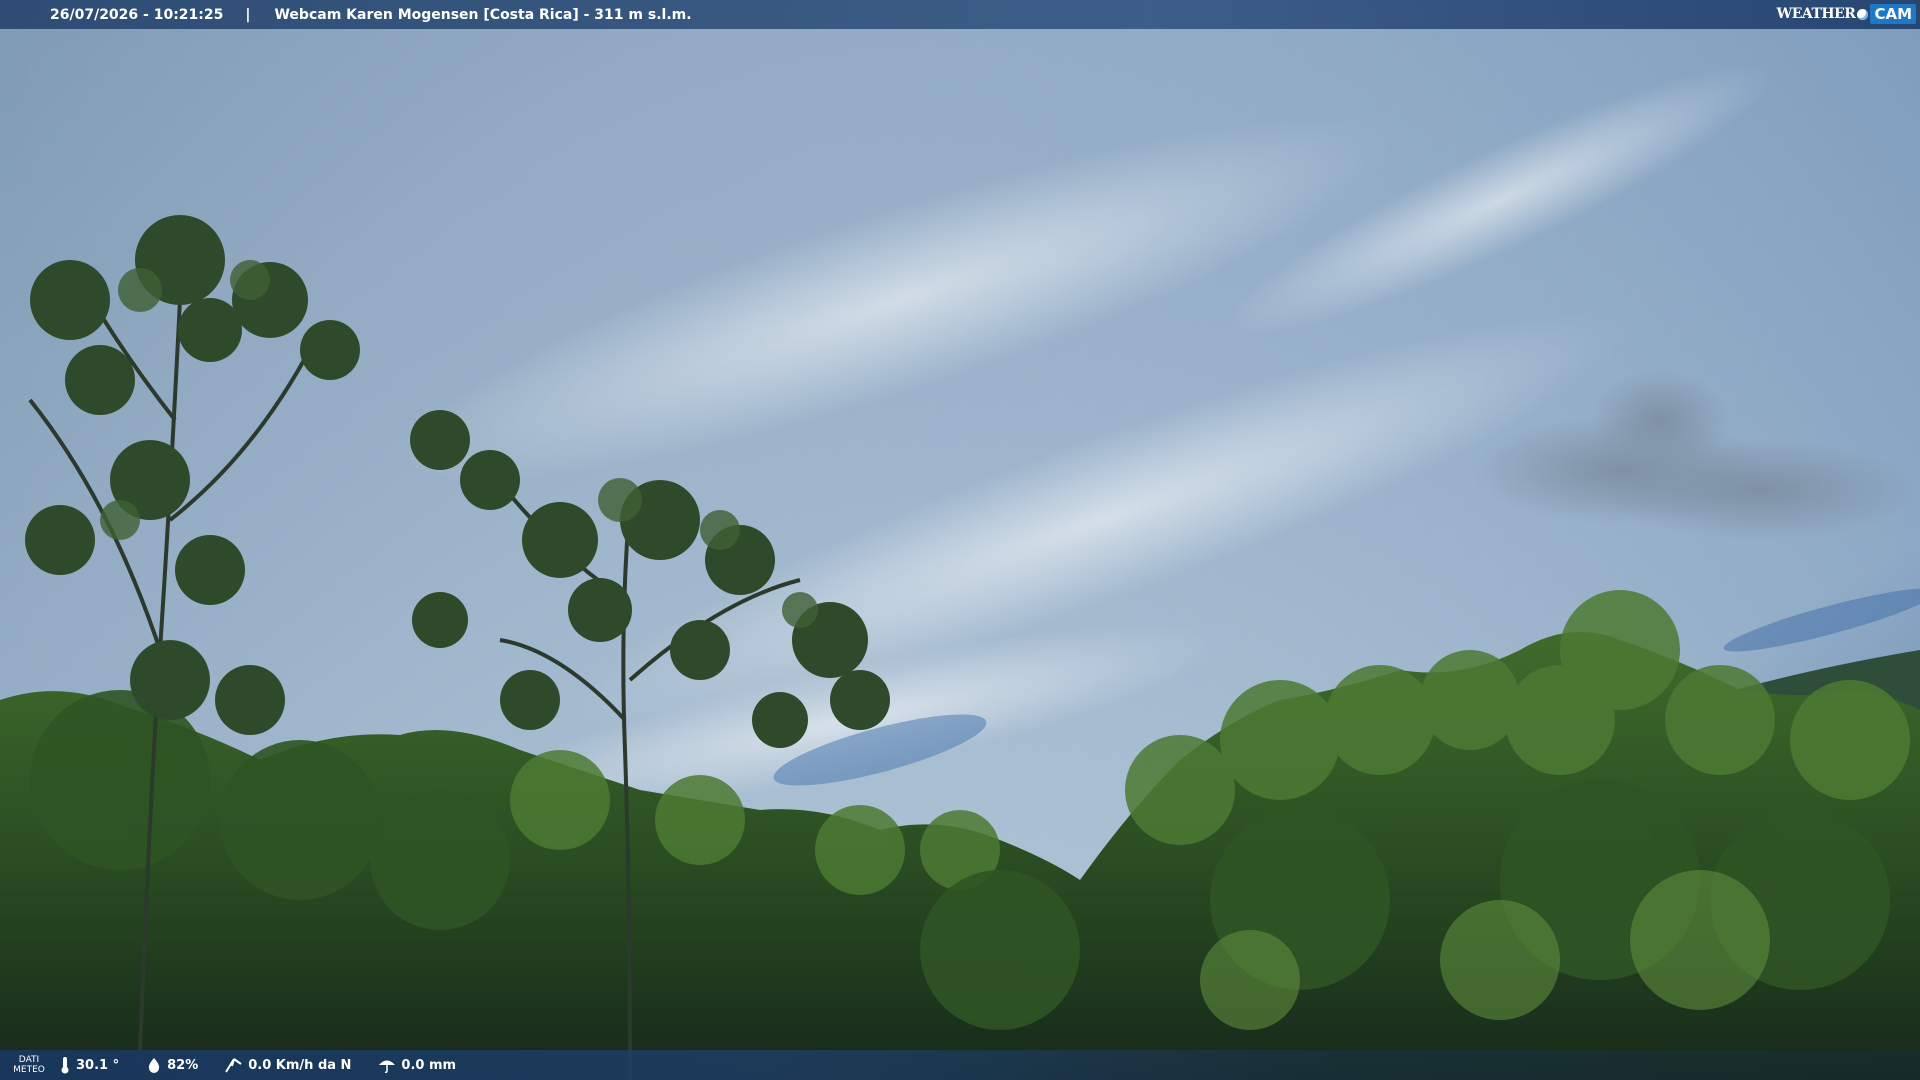 The image size is (1920, 1080). Describe the element at coordinates (29, 1070) in the screenshot. I see `dati-line2: METEO` at that location.